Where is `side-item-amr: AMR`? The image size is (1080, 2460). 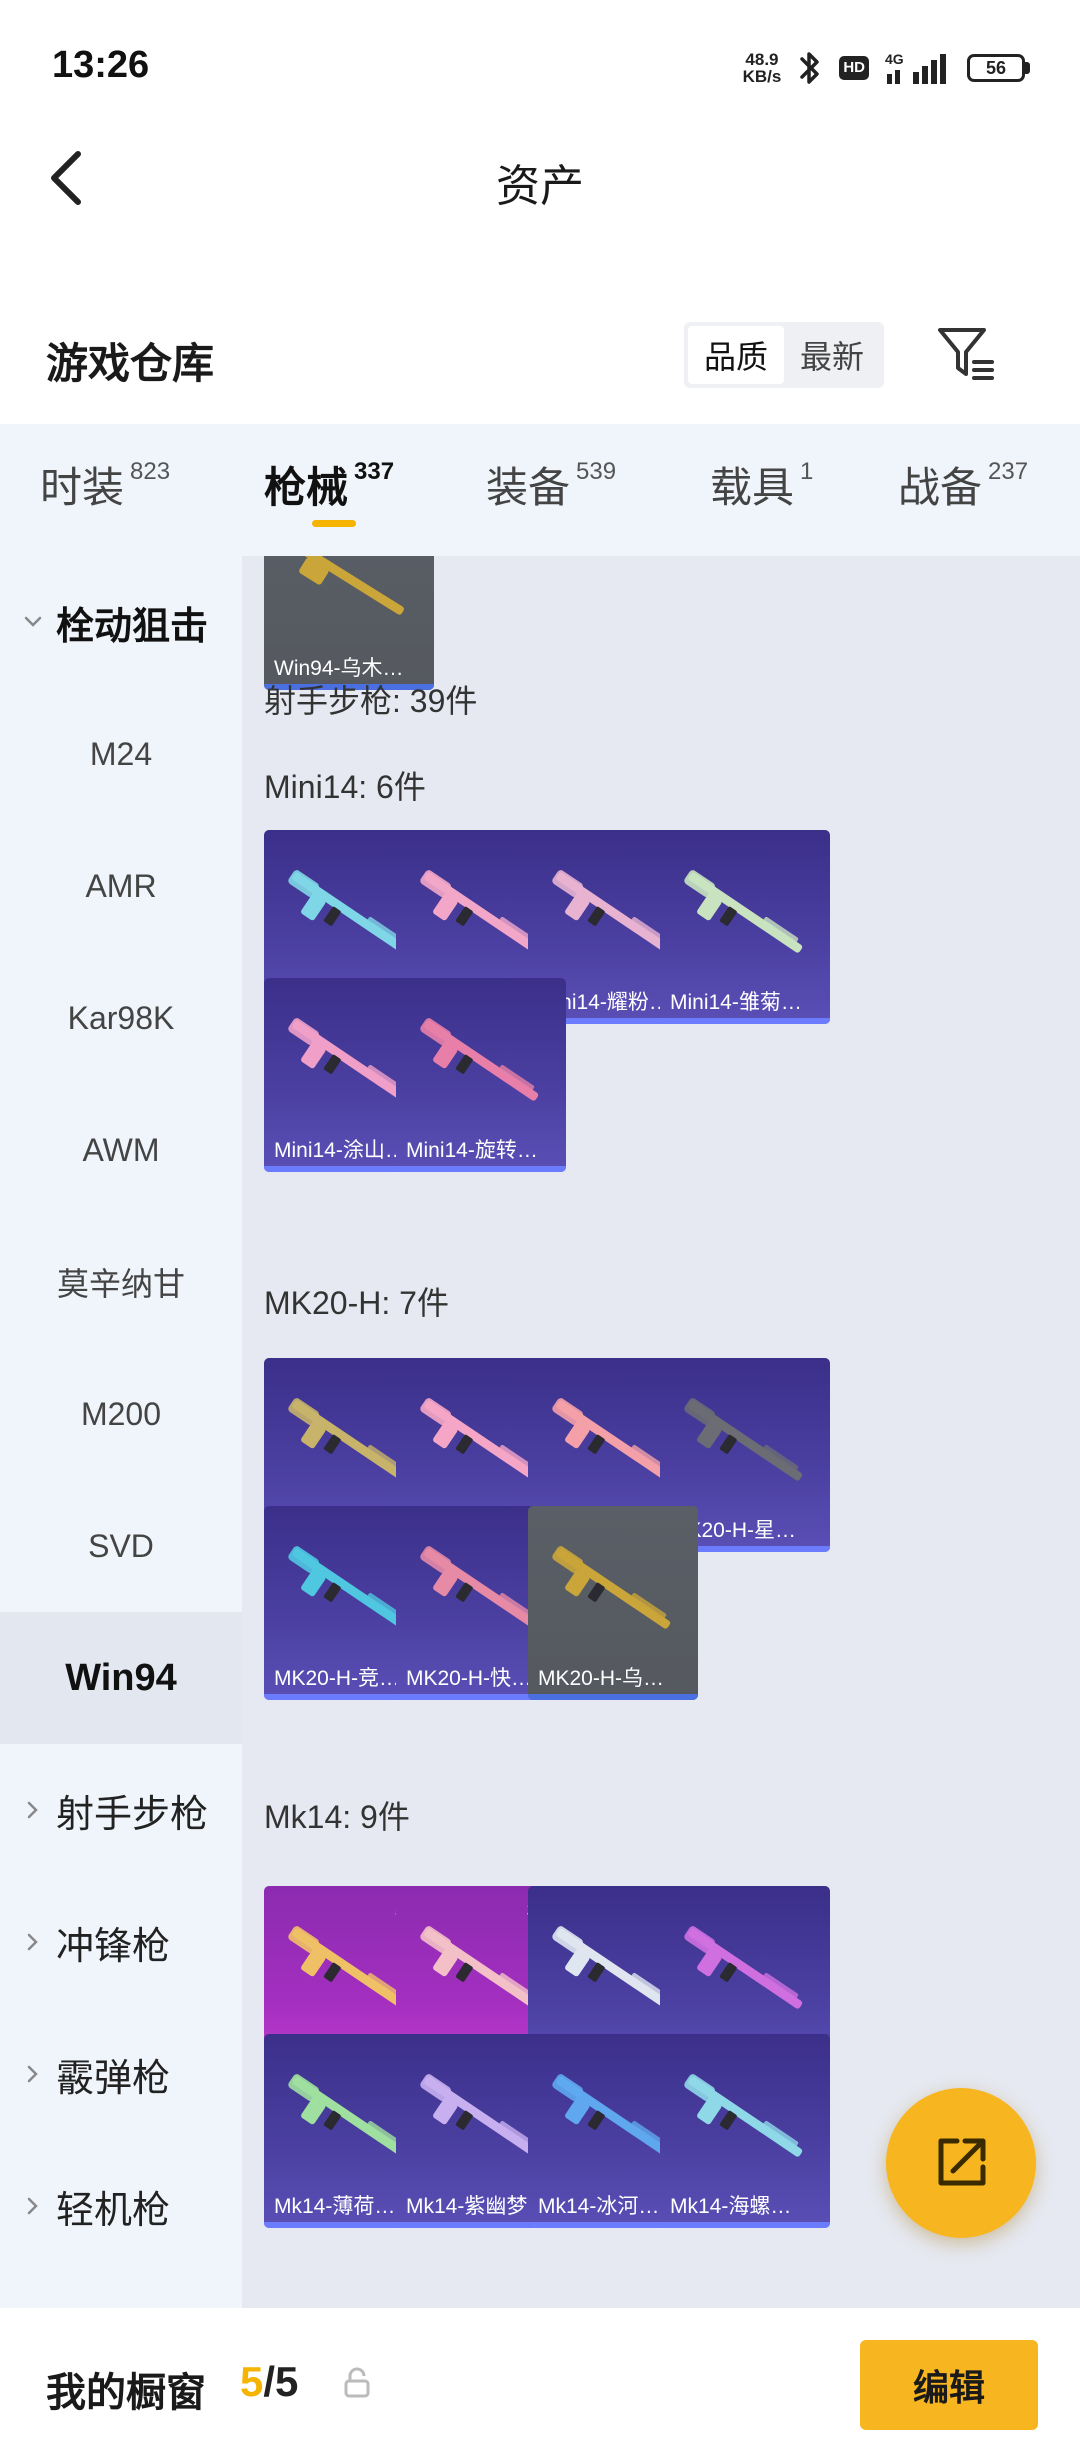
side-item-amr: AMR is located at coordinates (121, 886).